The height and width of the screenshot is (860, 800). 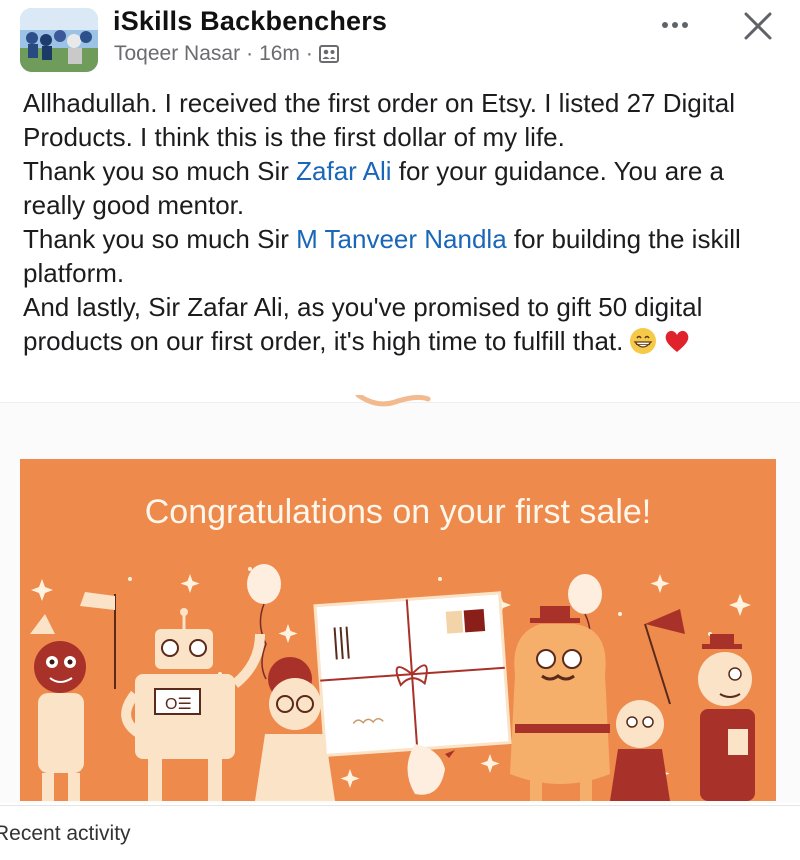 What do you see at coordinates (178, 704) in the screenshot?
I see `svg-text: O☰` at bounding box center [178, 704].